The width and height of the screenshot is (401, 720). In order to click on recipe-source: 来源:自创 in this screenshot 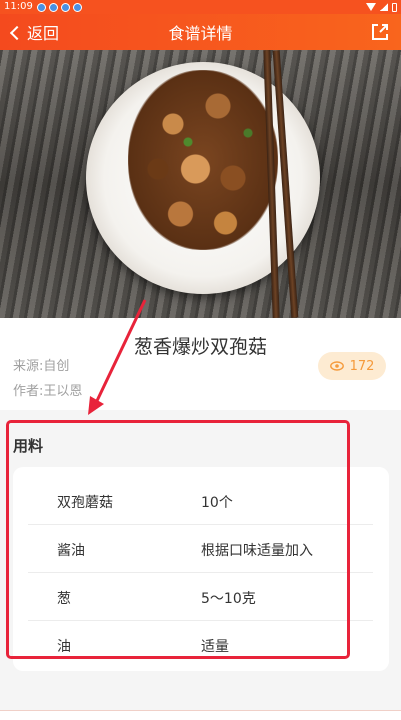, I will do `click(41, 366)`.